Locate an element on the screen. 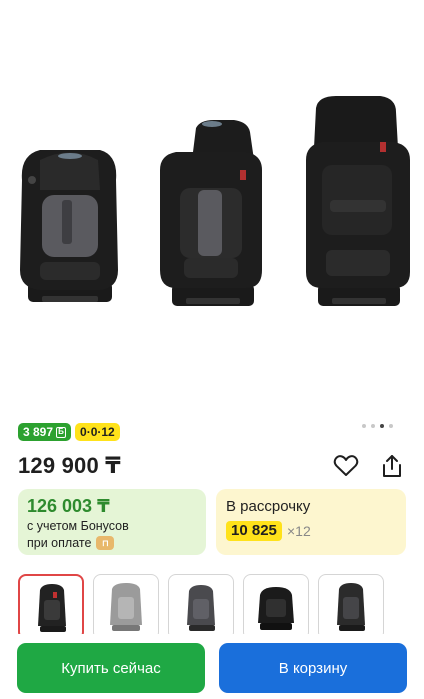 The image size is (424, 699). share-icon is located at coordinates (392, 466).